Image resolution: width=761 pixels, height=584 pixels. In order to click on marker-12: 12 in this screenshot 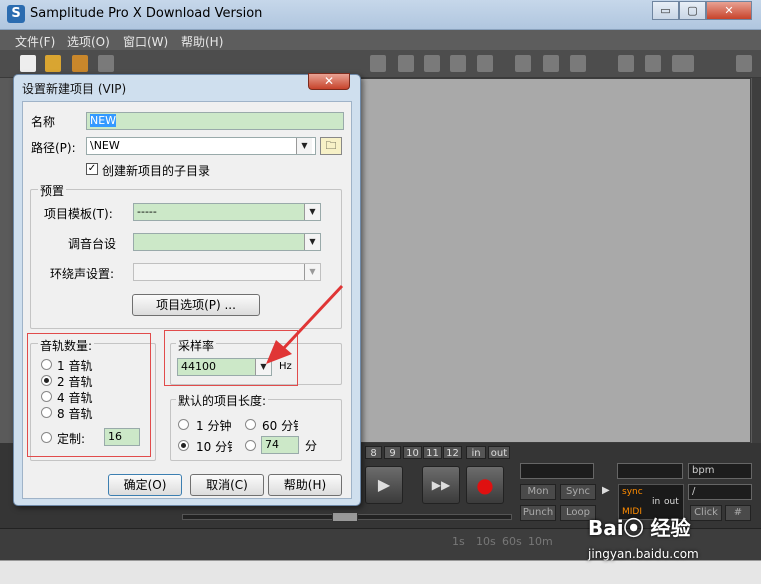, I will do `click(452, 452)`.